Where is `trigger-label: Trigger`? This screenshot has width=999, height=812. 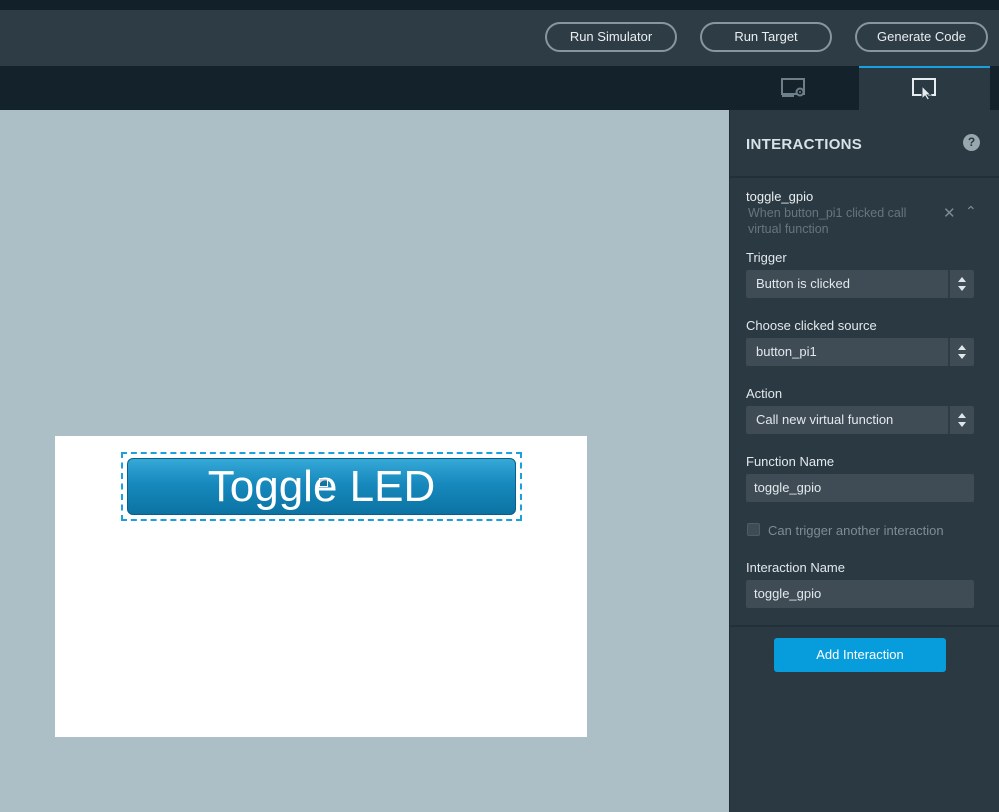 trigger-label: Trigger is located at coordinates (766, 257).